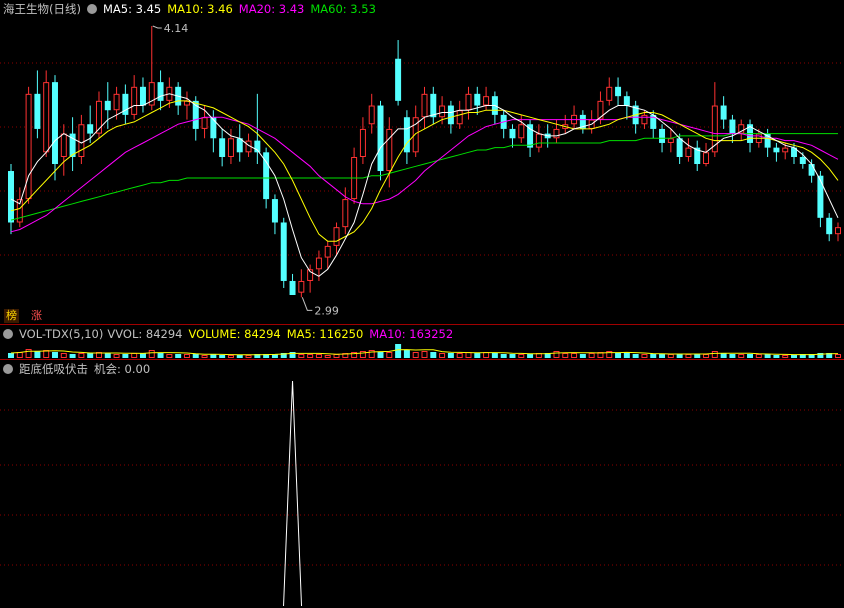 The width and height of the screenshot is (844, 608). I want to click on signal-spike, so click(293, 493).